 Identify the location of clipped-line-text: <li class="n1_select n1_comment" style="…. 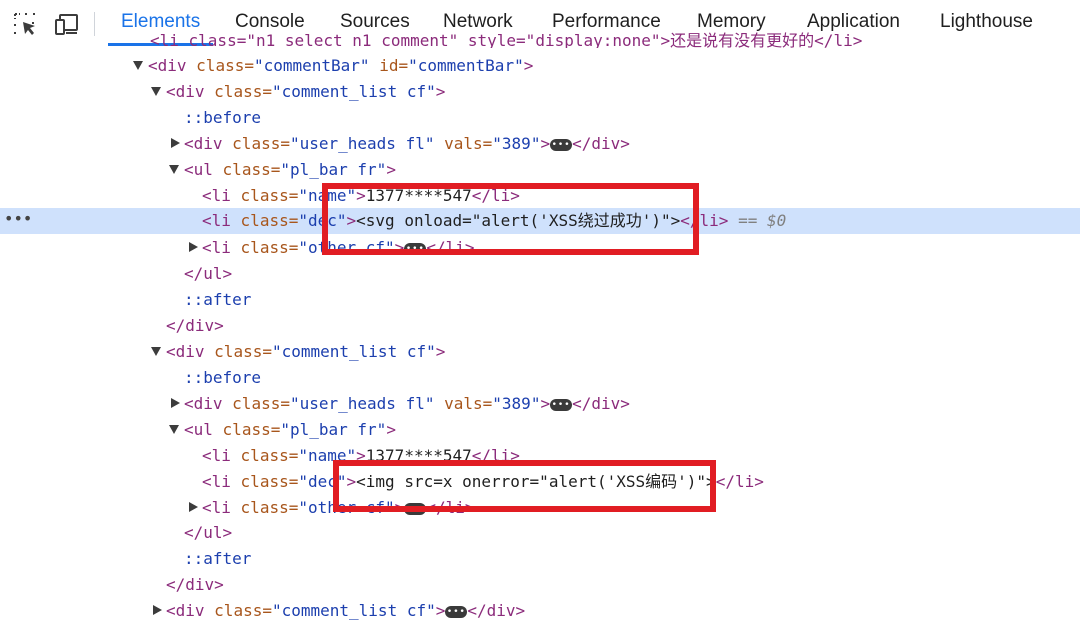
(506, 38).